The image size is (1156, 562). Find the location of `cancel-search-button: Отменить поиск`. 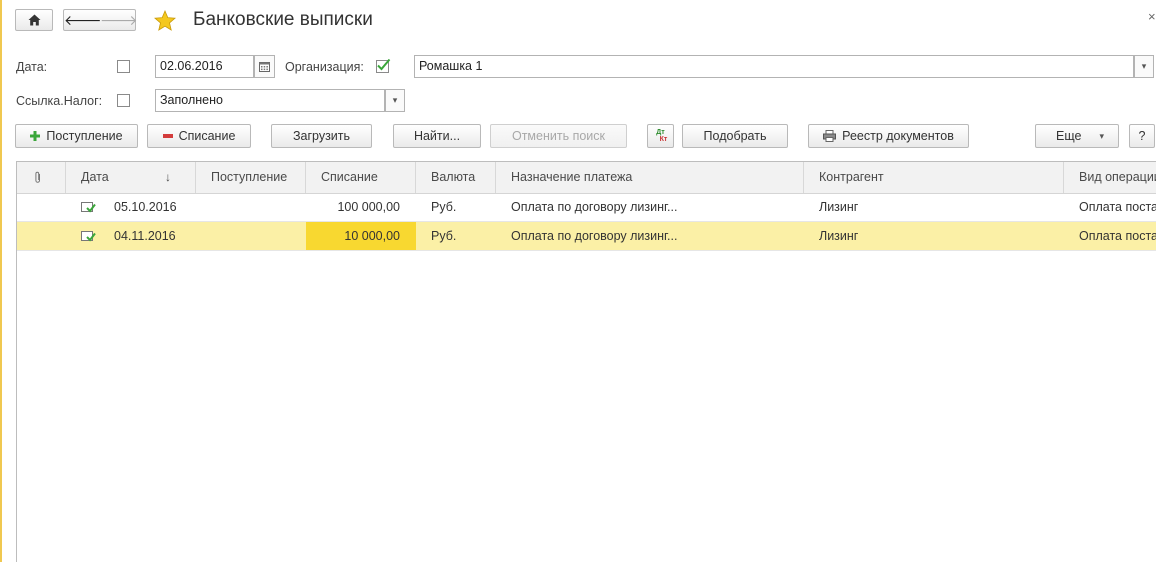

cancel-search-button: Отменить поиск is located at coordinates (558, 136).